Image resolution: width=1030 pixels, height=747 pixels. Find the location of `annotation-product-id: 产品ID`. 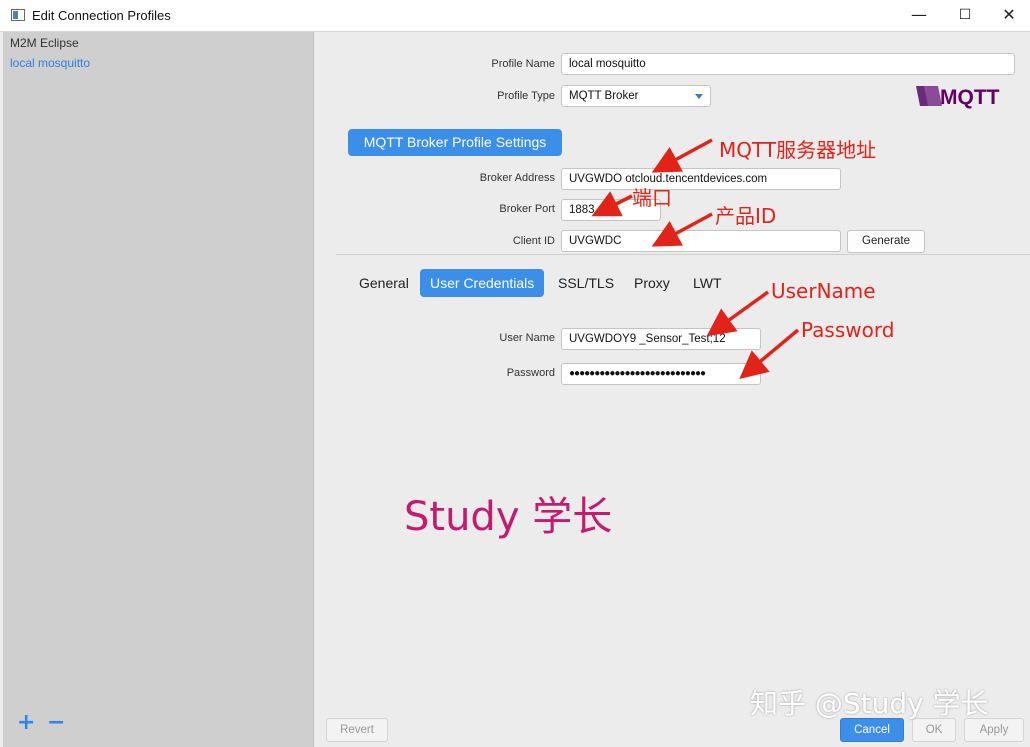

annotation-product-id: 产品ID is located at coordinates (746, 216).